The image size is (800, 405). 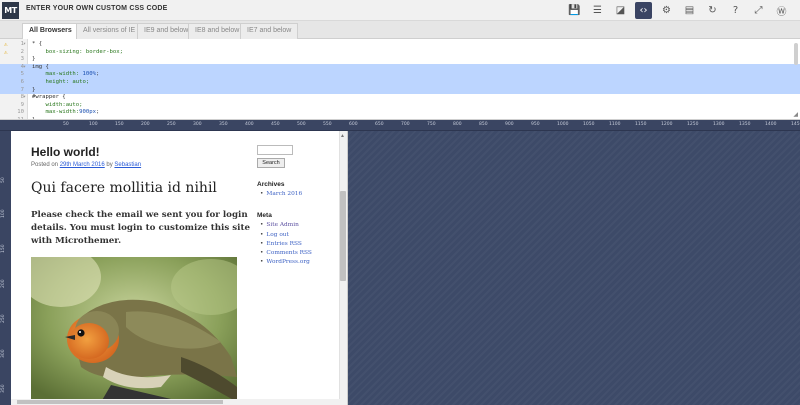 I want to click on meta-link-site-admin: Site Admin, so click(x=298, y=225).